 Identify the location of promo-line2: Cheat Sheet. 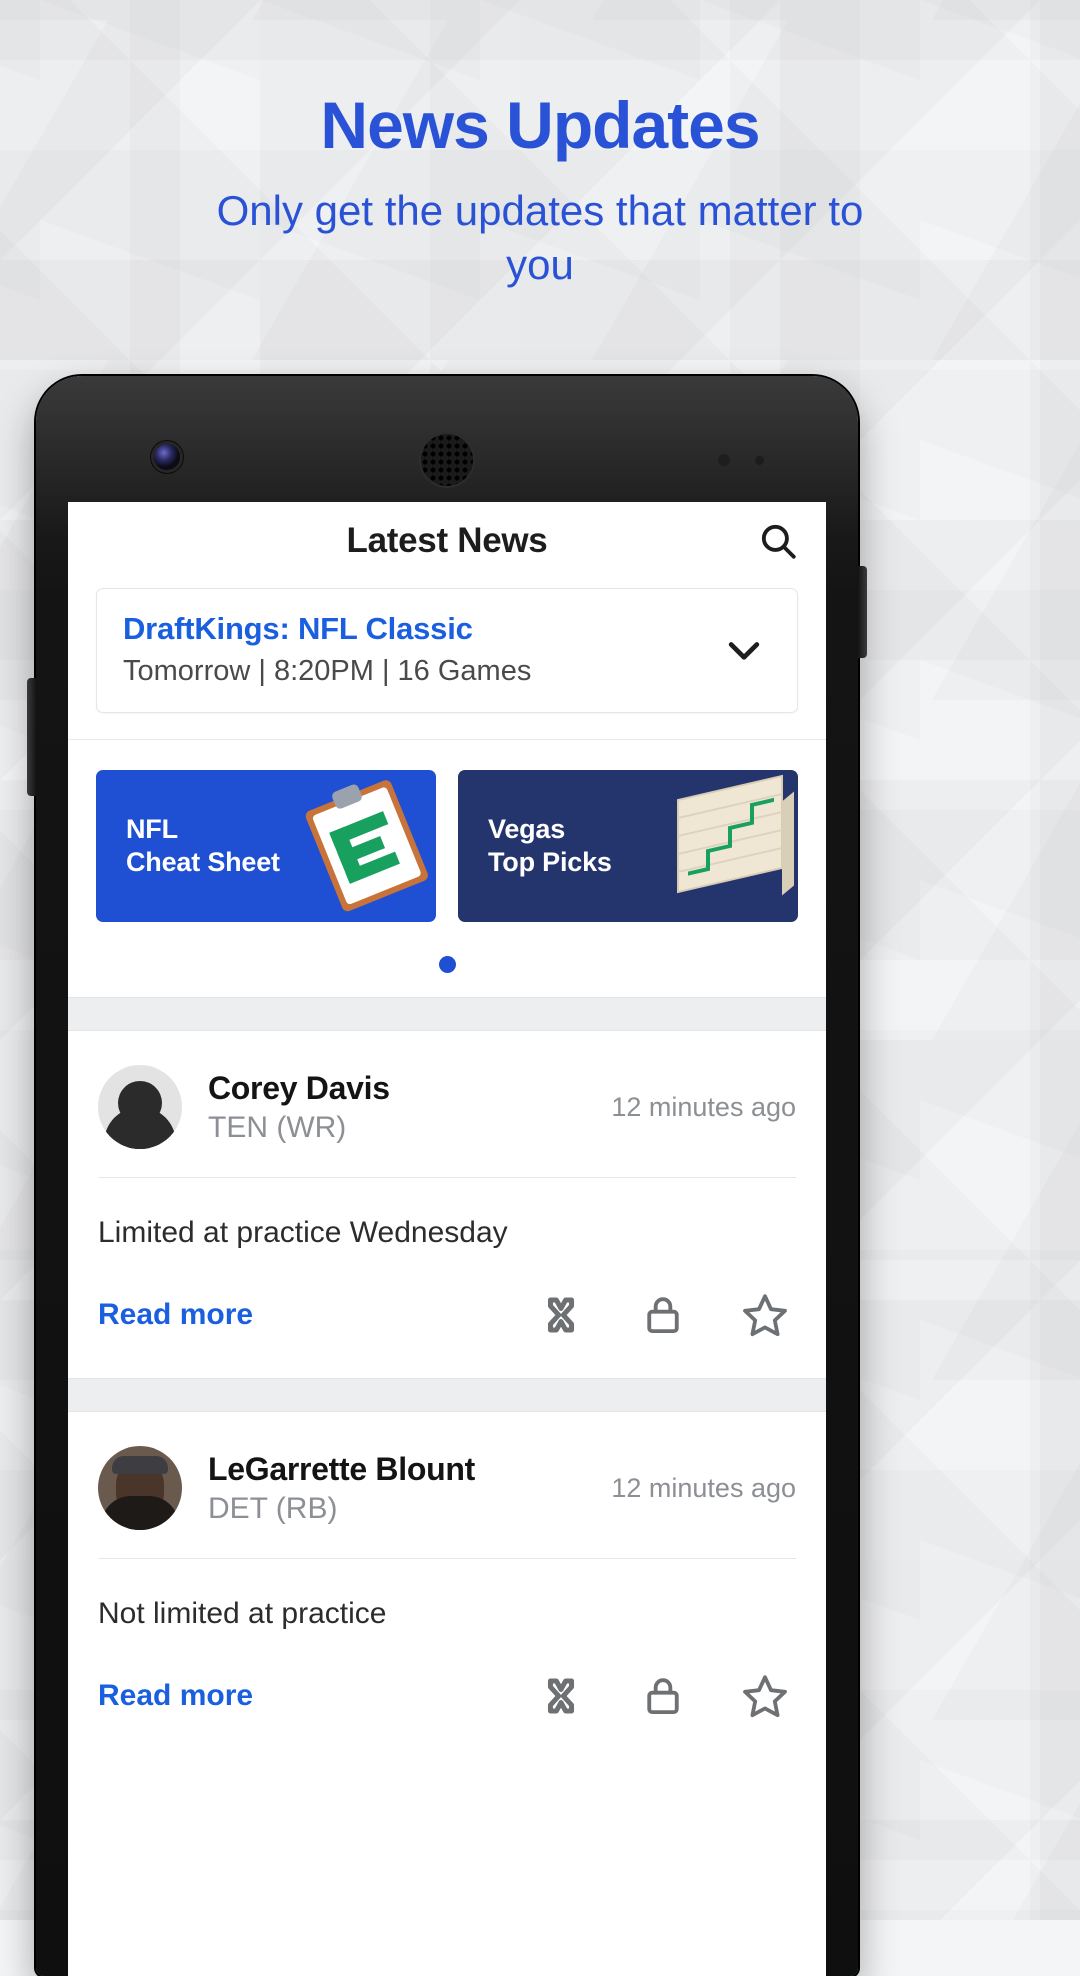
(203, 862).